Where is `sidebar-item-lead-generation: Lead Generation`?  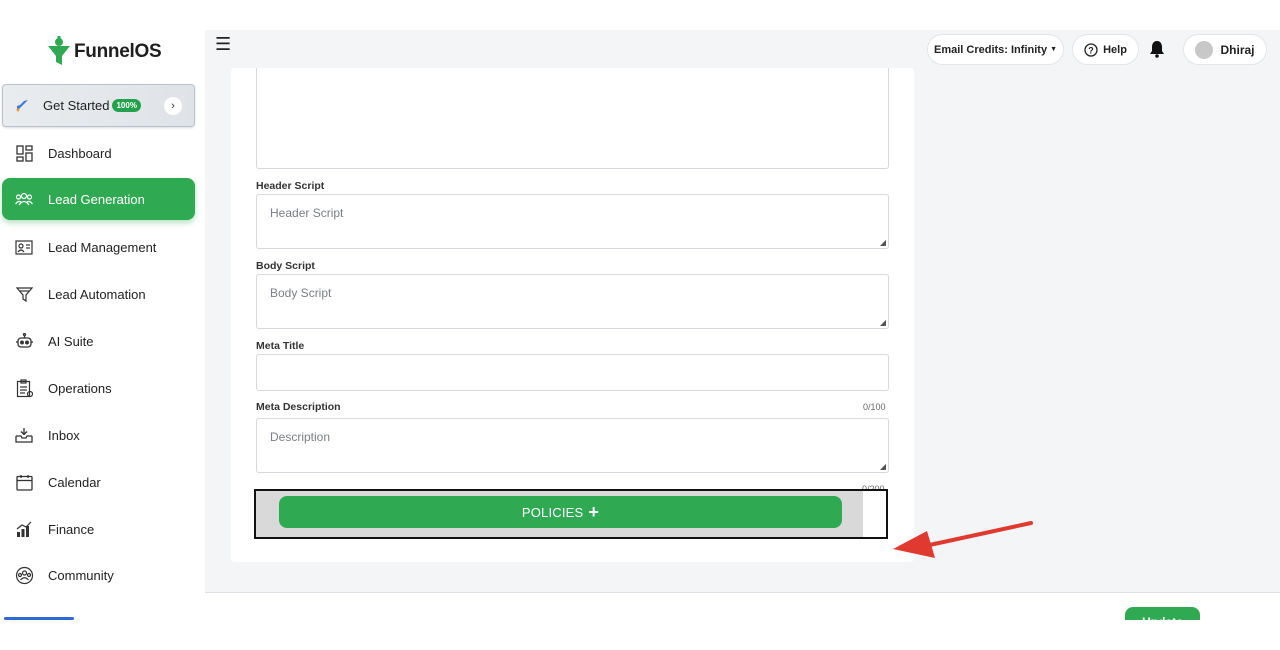
sidebar-item-lead-generation: Lead Generation is located at coordinates (98, 199).